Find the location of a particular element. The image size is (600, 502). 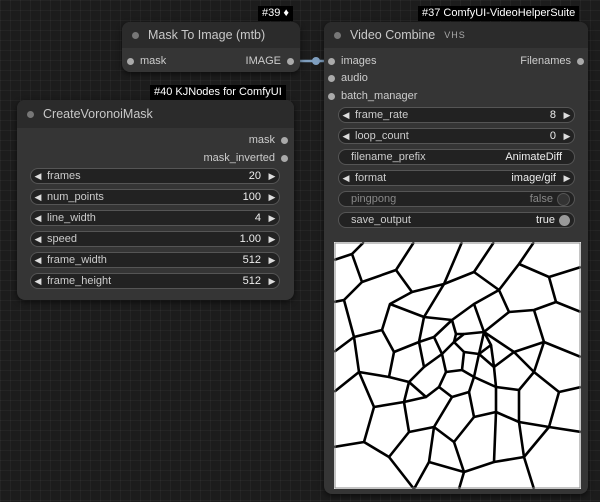

output-slot-image: IMAGE is located at coordinates (270, 61).